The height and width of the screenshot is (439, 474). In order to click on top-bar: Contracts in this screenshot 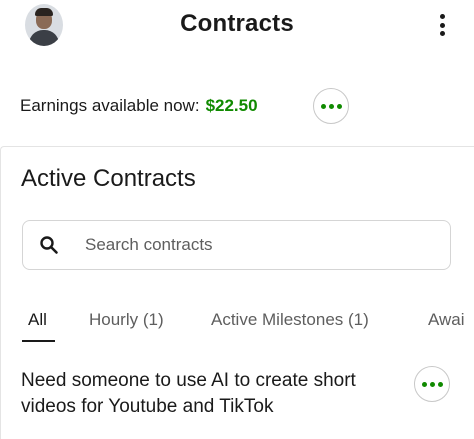, I will do `click(237, 28)`.